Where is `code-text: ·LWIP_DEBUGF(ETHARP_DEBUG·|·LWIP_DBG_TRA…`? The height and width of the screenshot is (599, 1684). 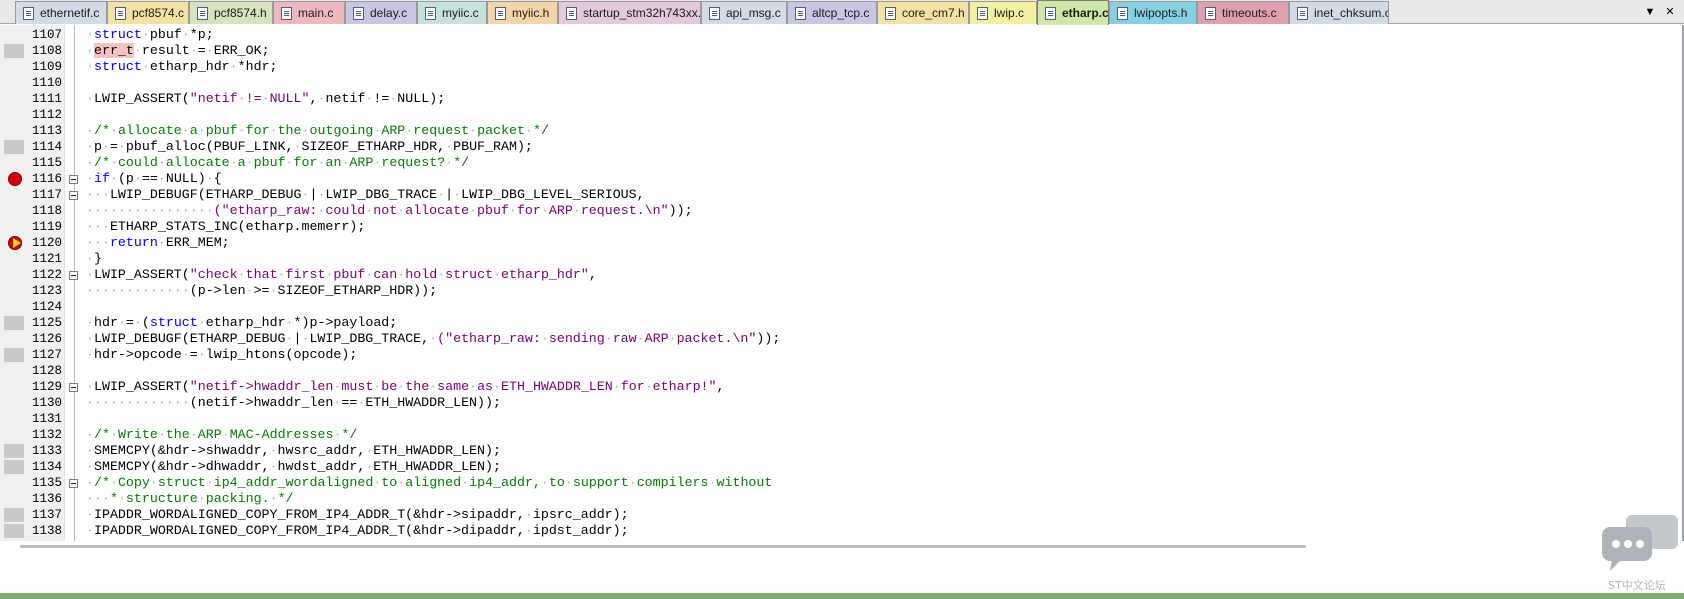
code-text: ·LWIP_DEBUGF(ETHARP_DEBUG·|·LWIP_DBG_TRA… is located at coordinates (433, 339).